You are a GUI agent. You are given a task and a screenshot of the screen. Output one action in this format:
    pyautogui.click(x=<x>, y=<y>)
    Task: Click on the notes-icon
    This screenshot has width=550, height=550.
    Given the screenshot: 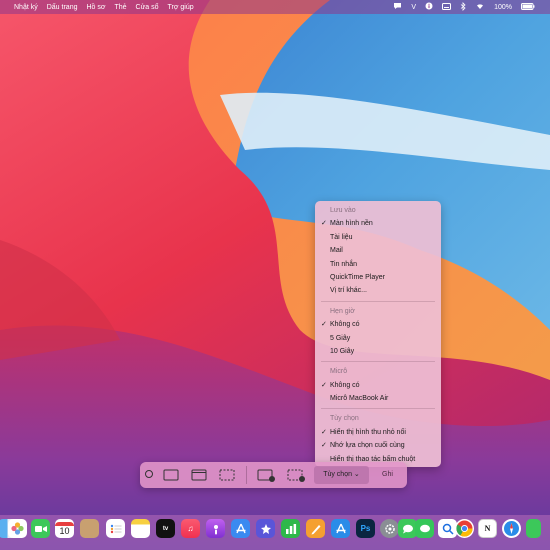 What is the action you would take?
    pyautogui.click(x=140, y=528)
    